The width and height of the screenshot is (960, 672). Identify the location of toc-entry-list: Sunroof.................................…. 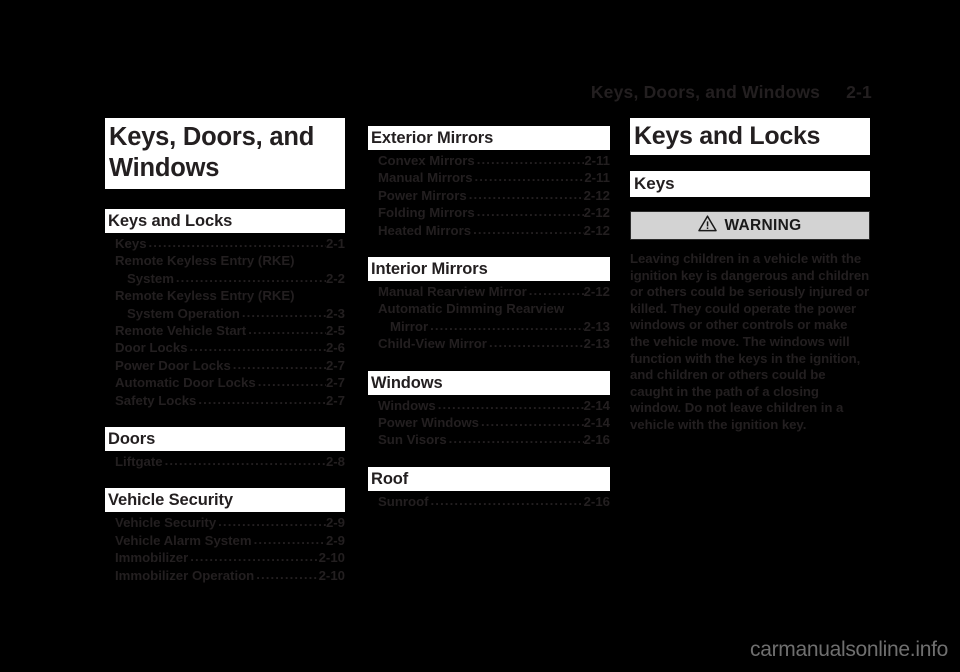
(489, 501).